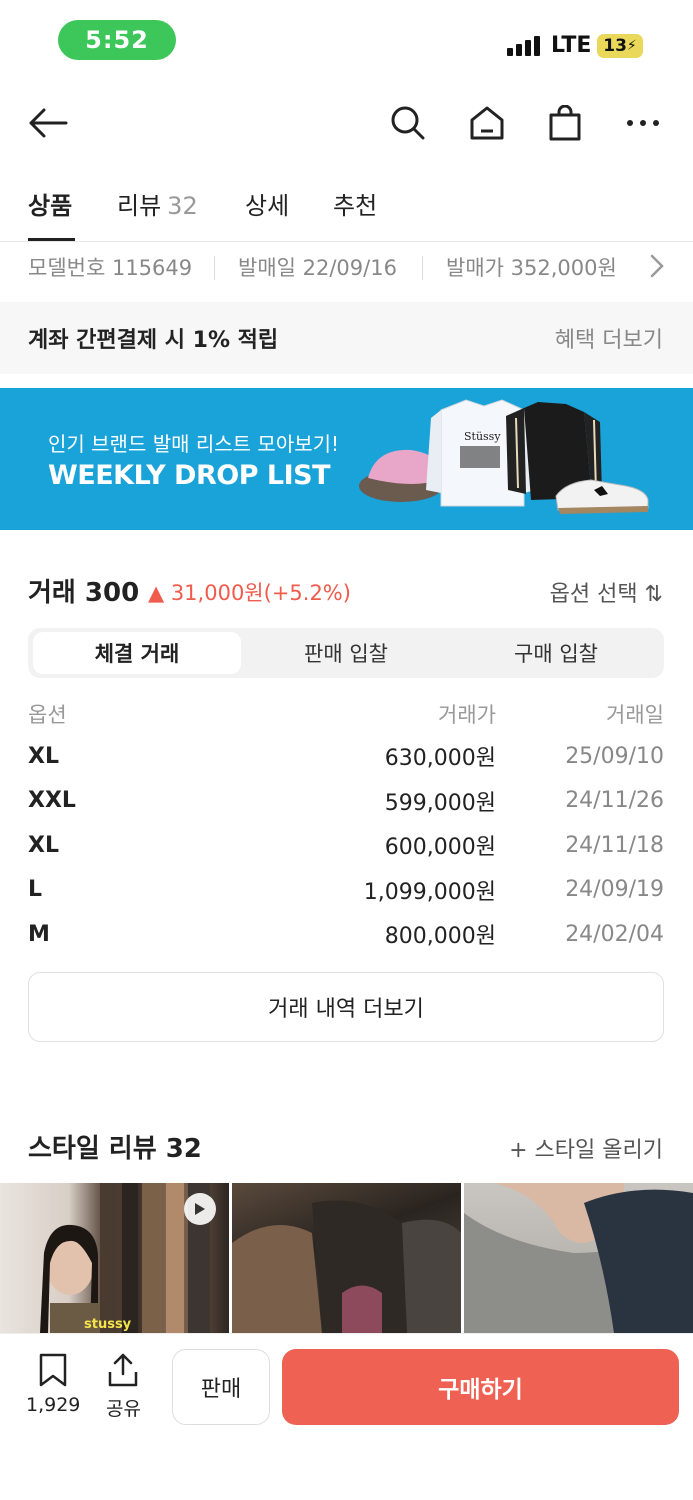 This screenshot has height=1500, width=693. I want to click on column-header-option: 옵션, so click(47, 715).